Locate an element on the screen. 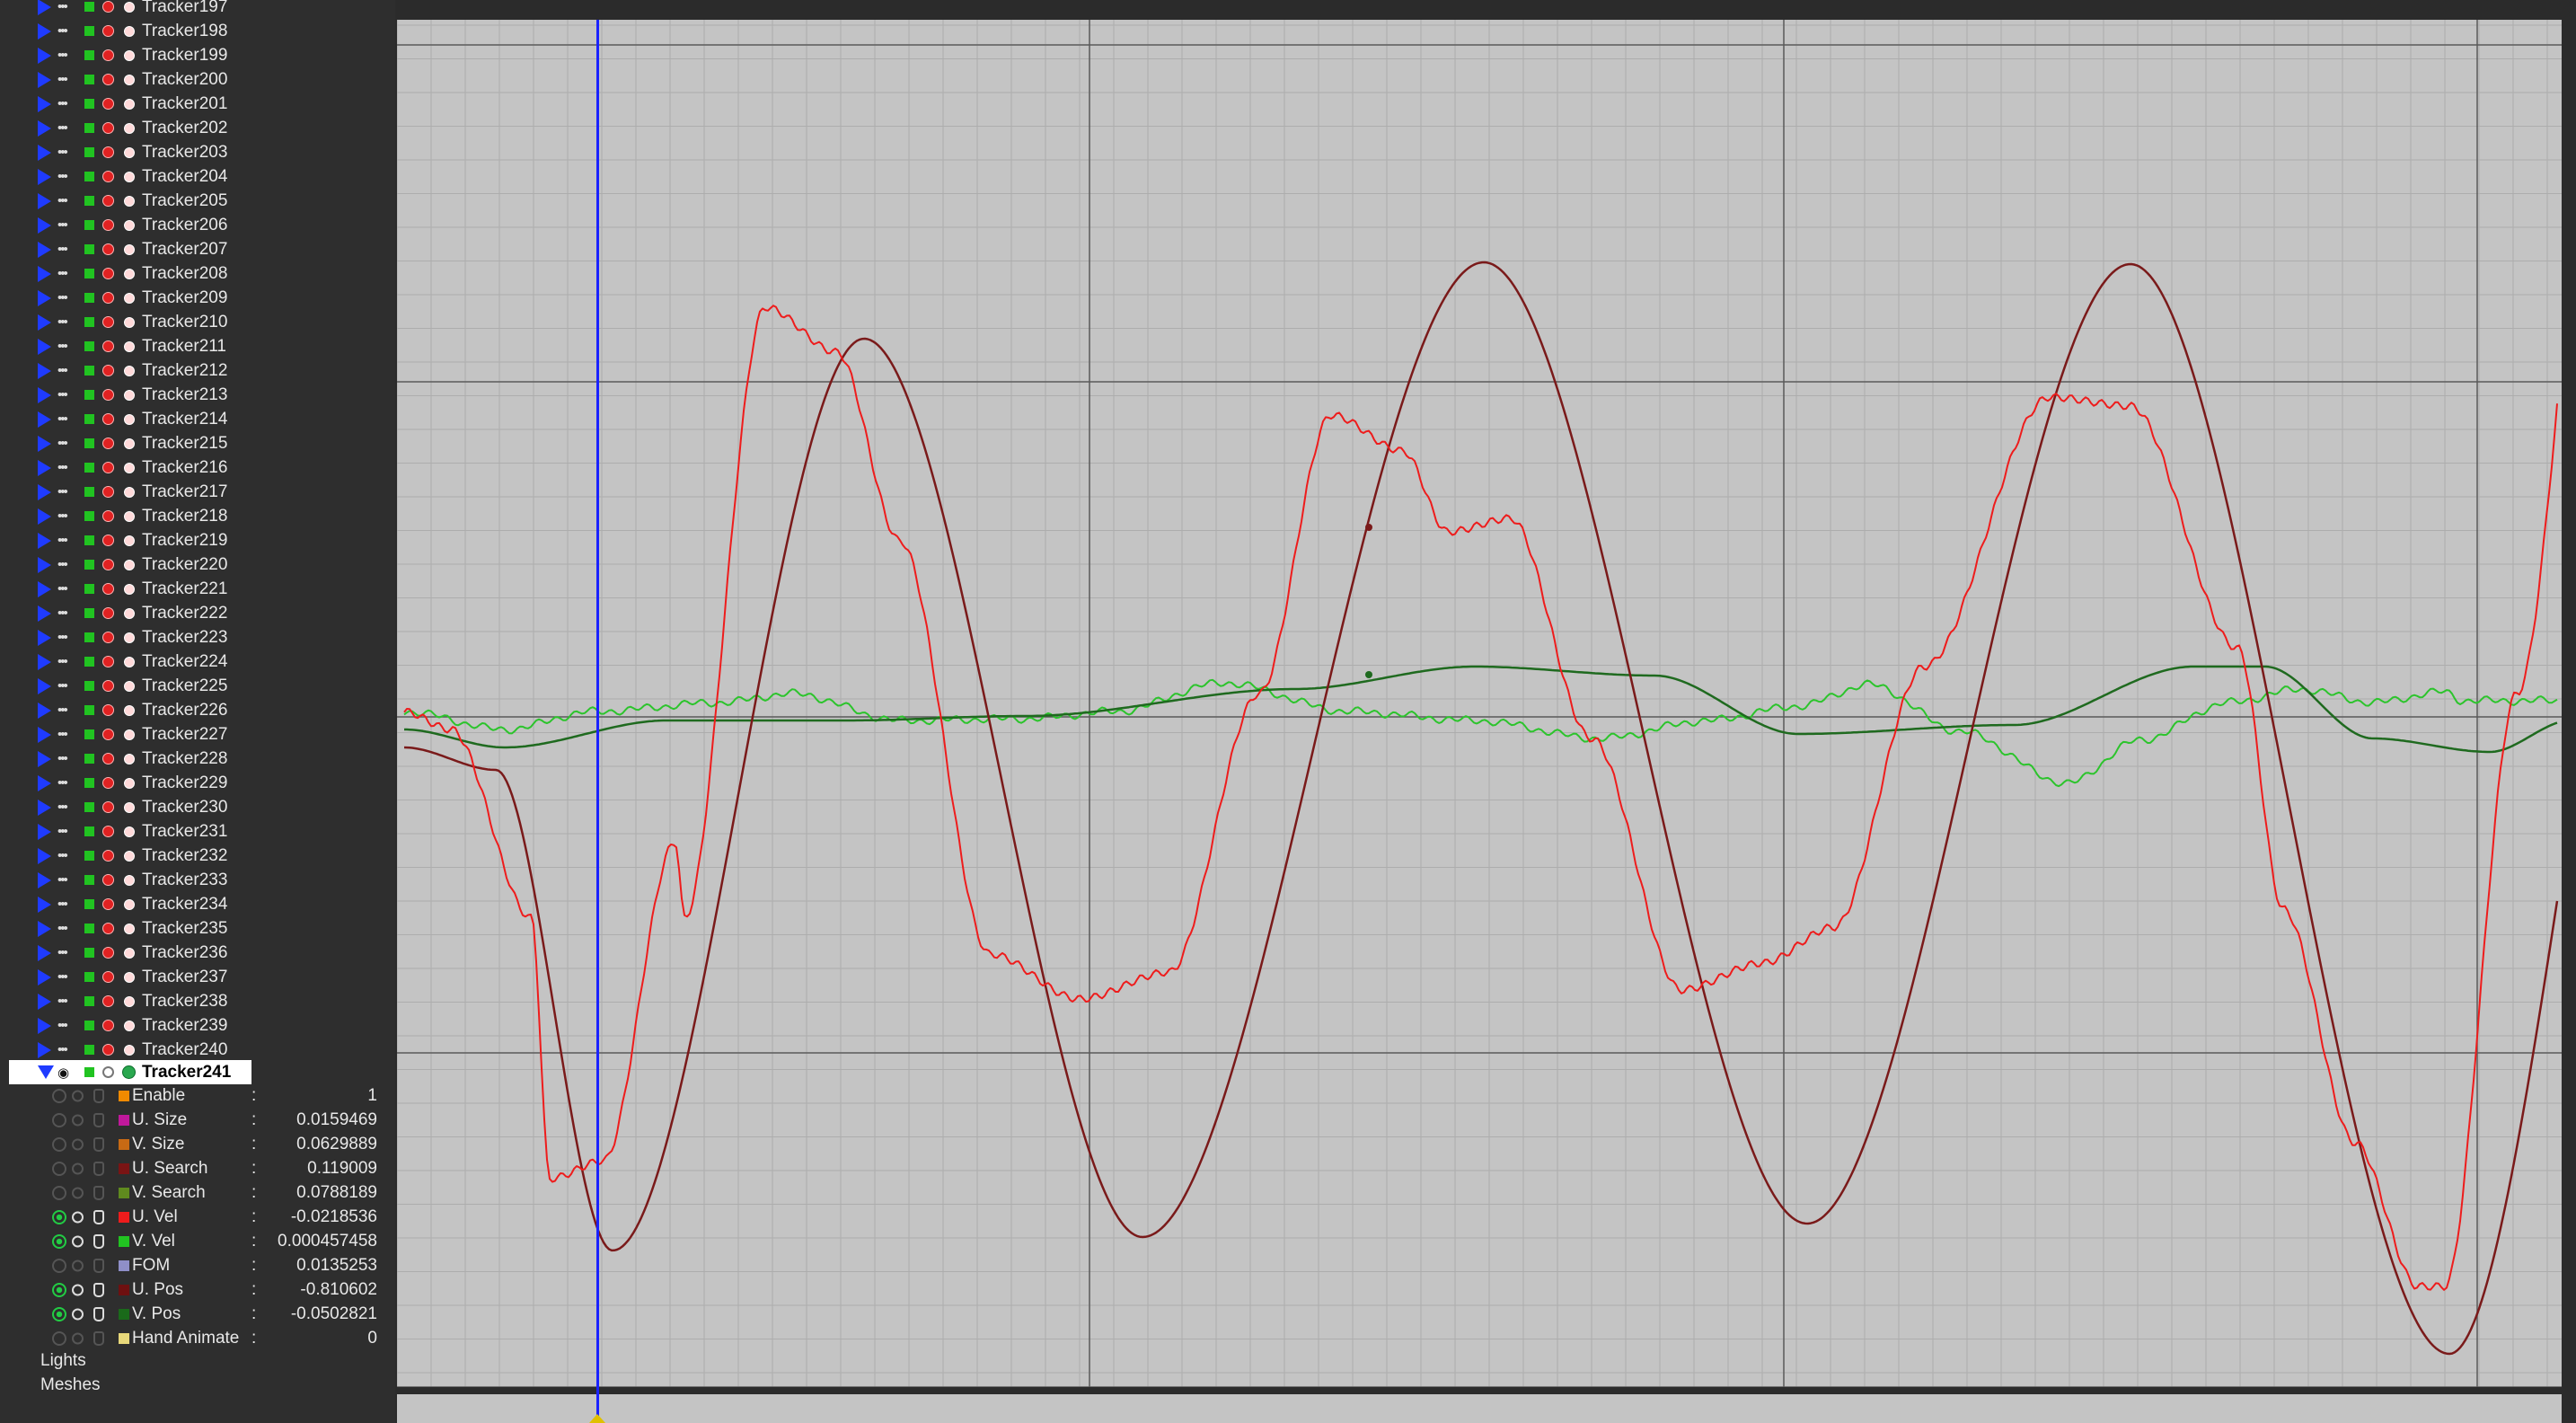  group-meshes: Meshes is located at coordinates (70, 1385).